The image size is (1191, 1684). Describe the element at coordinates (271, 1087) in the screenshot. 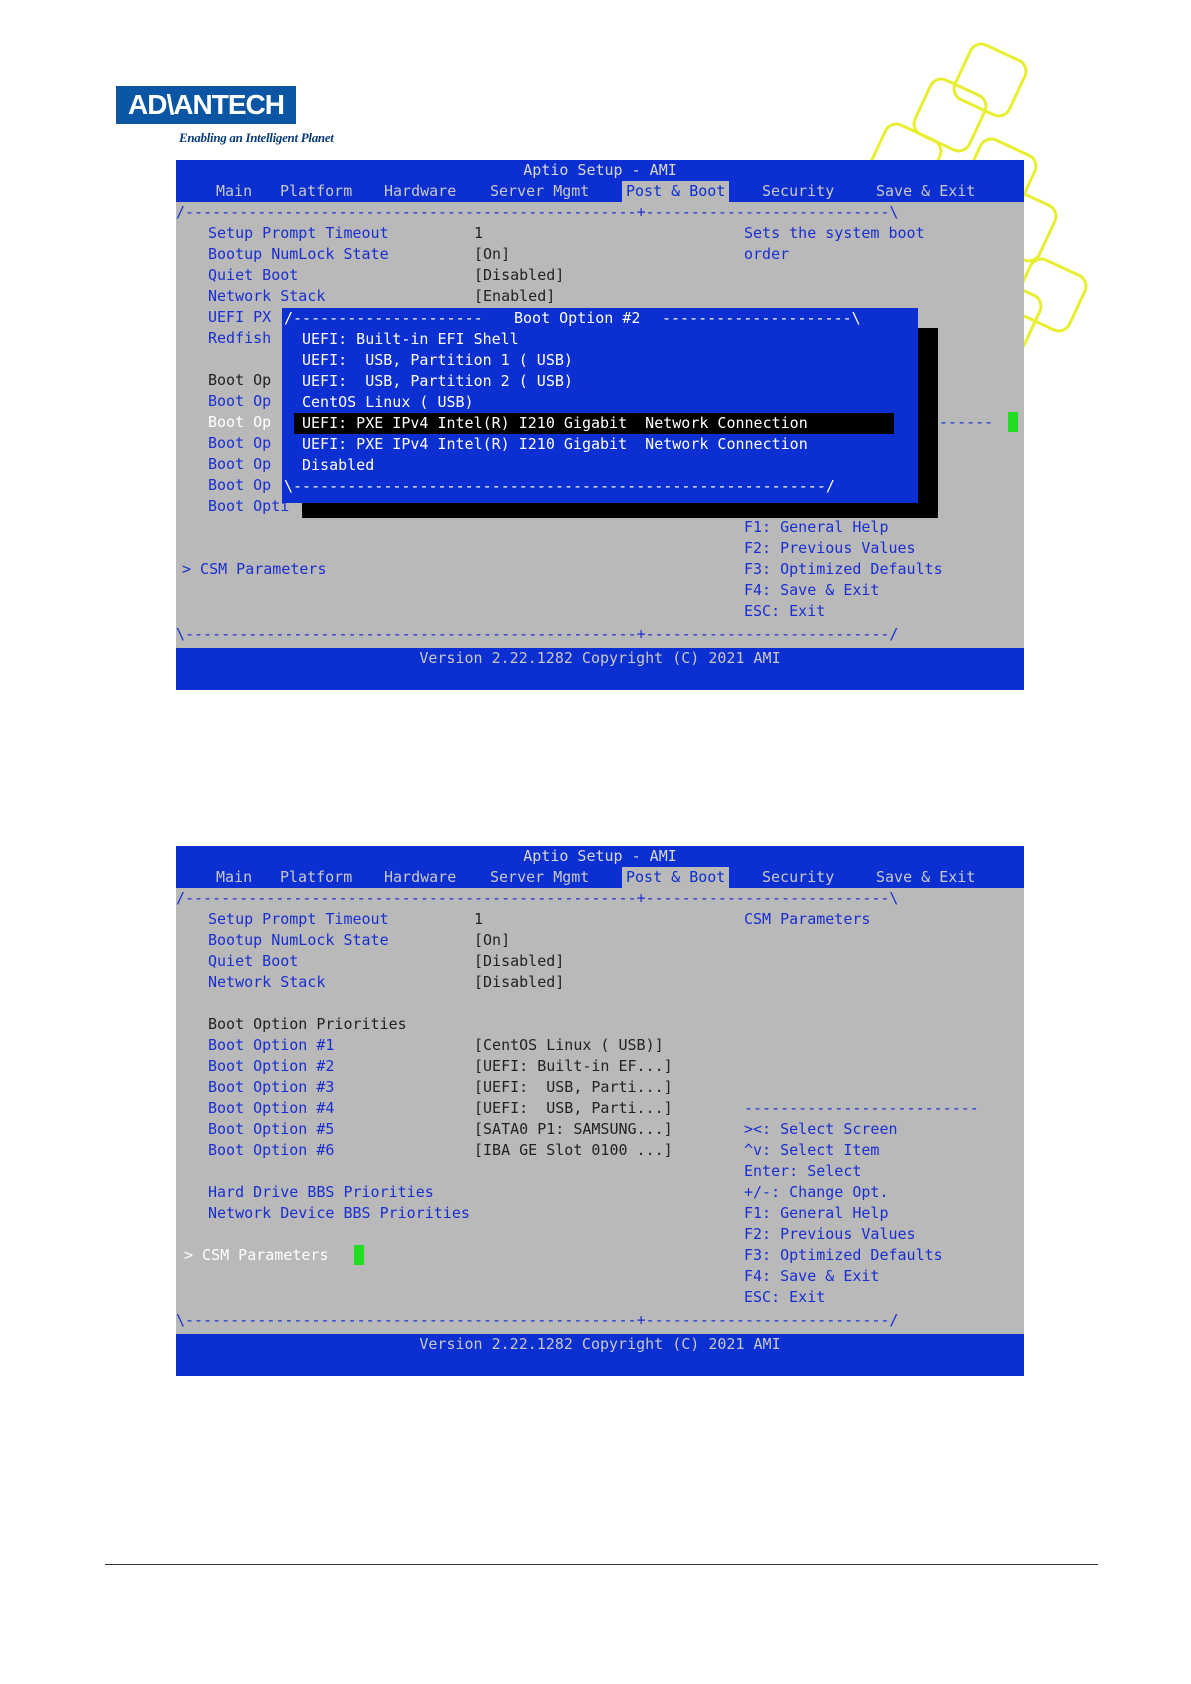

I see `boot-option-label: Boot Option #3` at that location.